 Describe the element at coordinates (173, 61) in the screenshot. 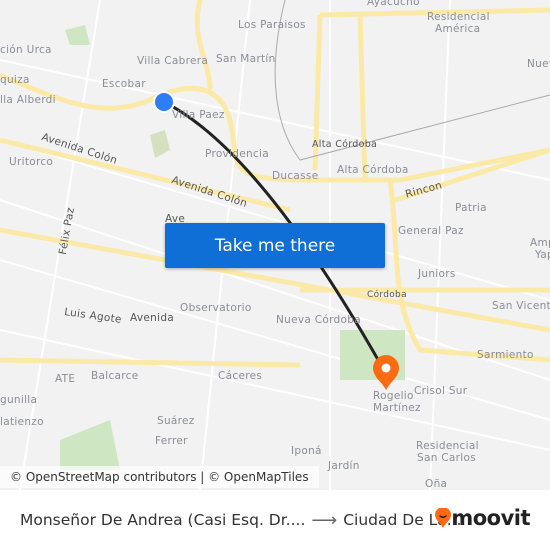

I see `map-label: Villa Cabrera` at that location.